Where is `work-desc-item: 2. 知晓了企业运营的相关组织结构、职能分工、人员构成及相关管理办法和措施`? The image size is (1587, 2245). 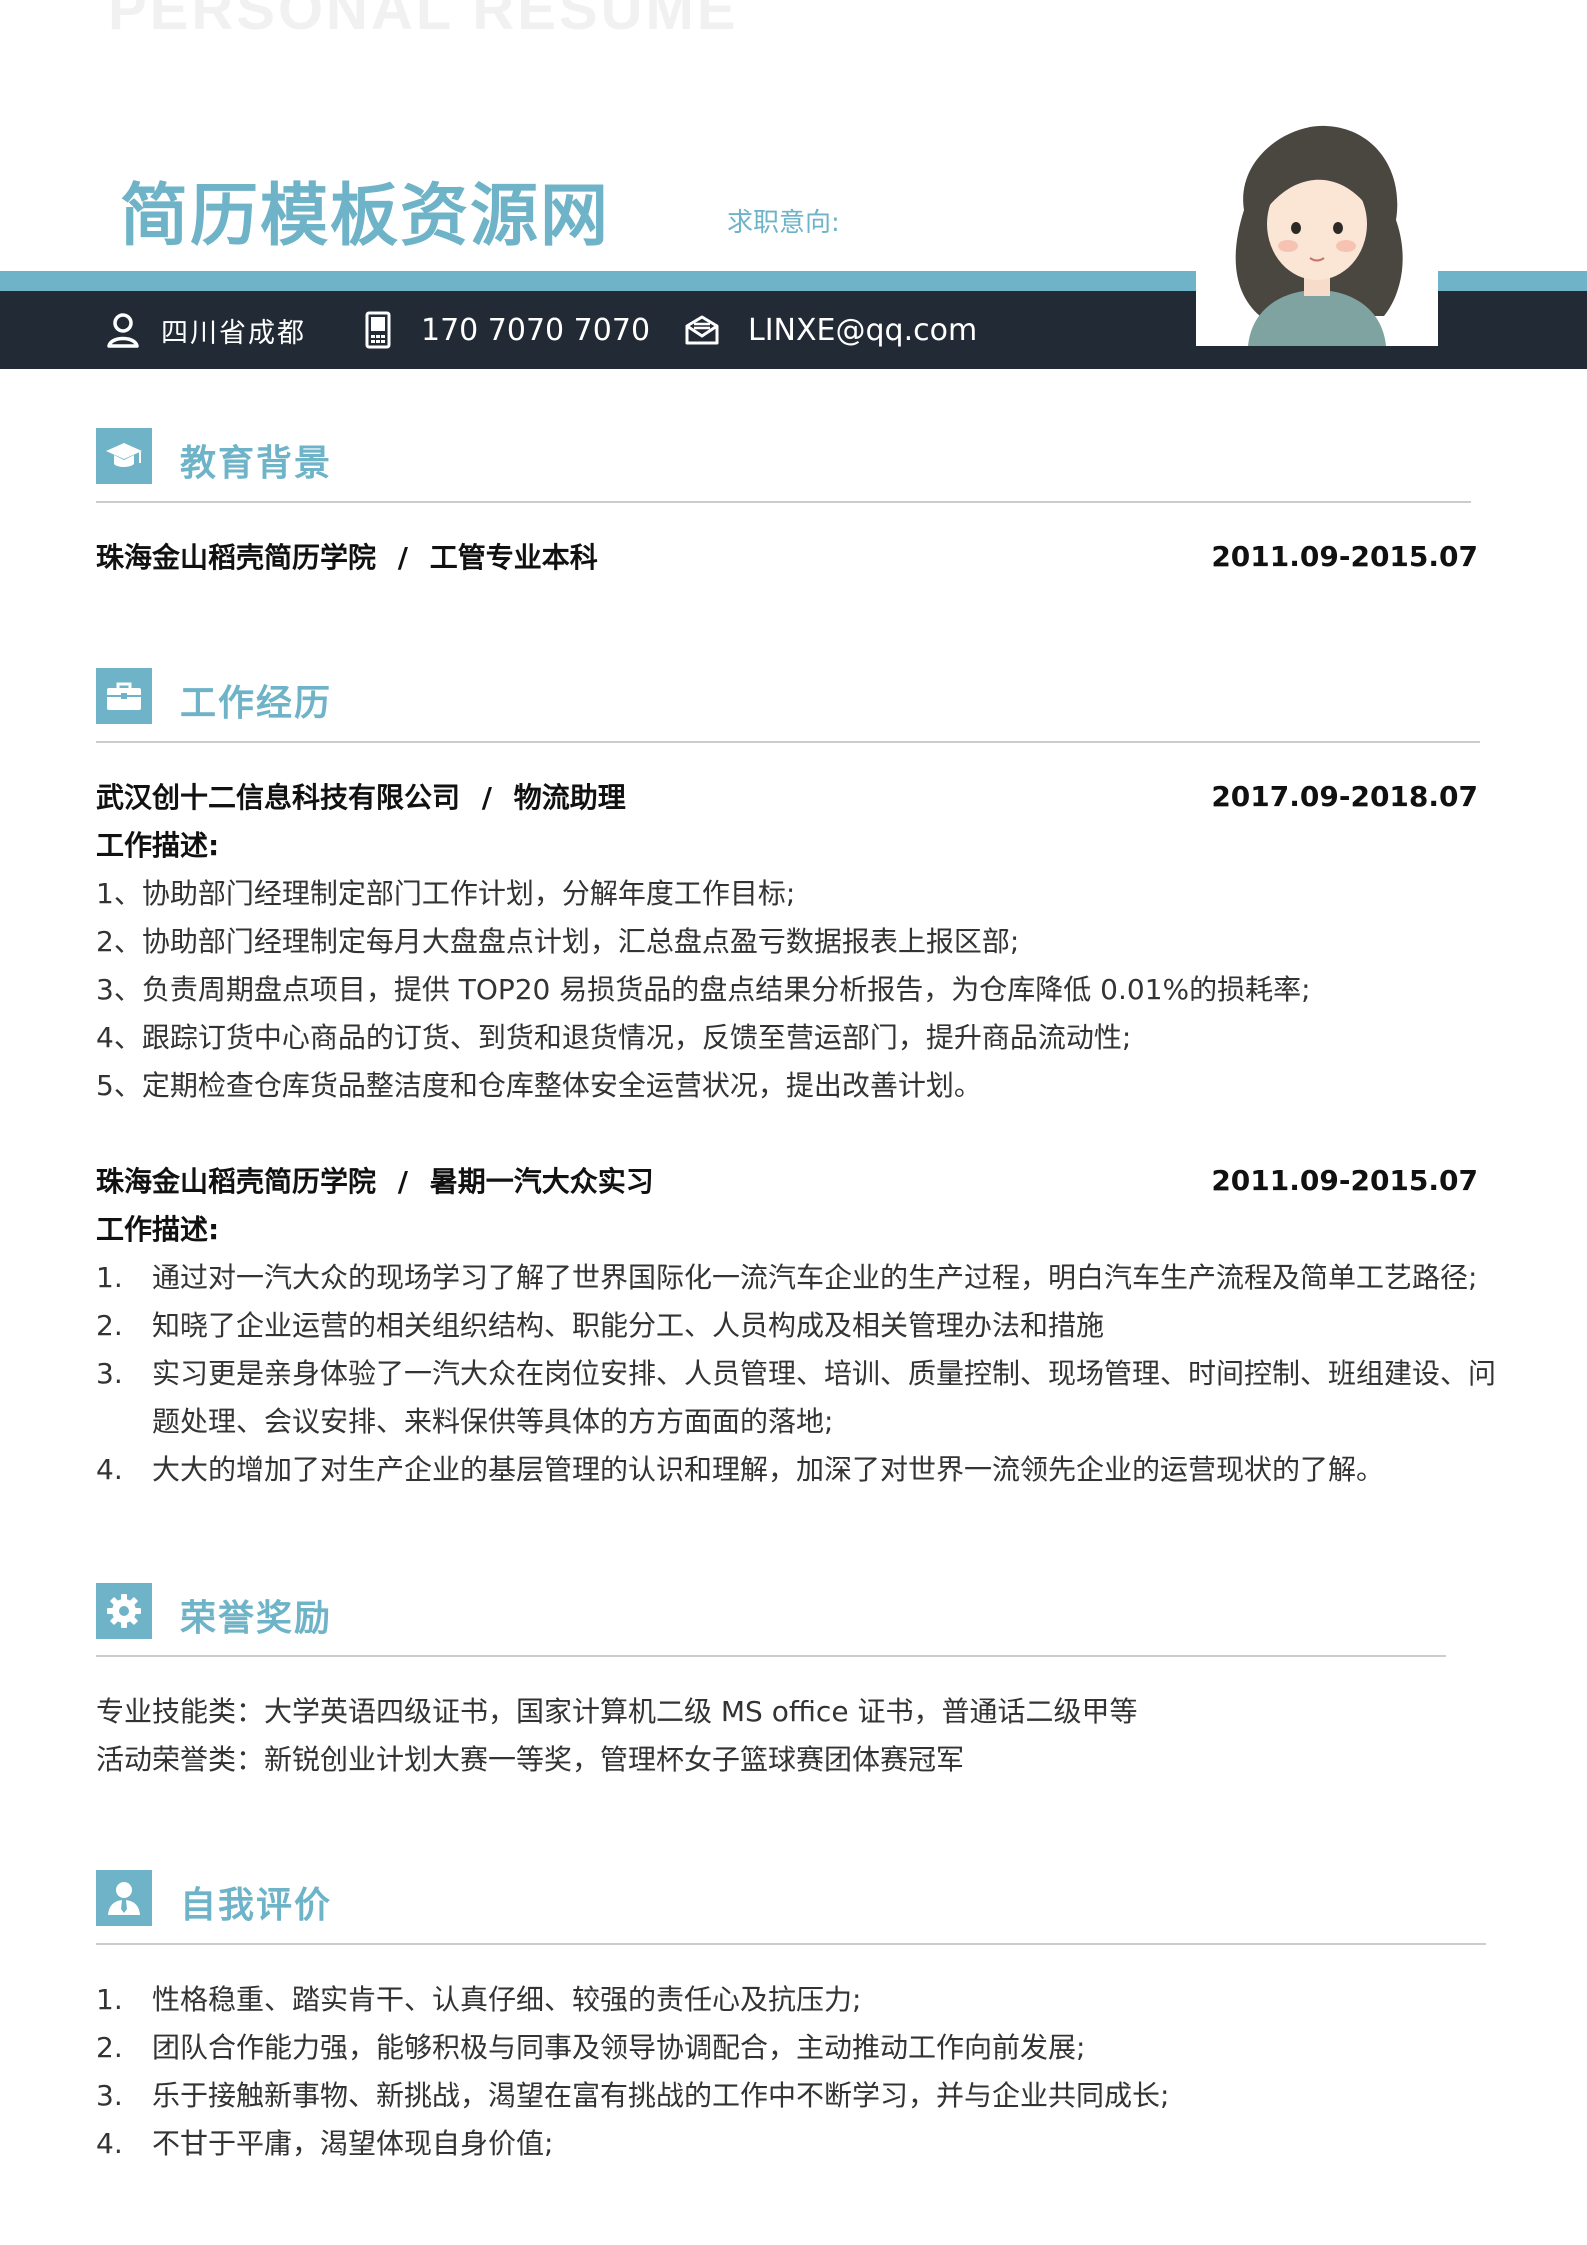
work-desc-item: 2. 知晓了企业运营的相关组织结构、职能分工、人员构成及相关管理办法和措施 is located at coordinates (600, 1324).